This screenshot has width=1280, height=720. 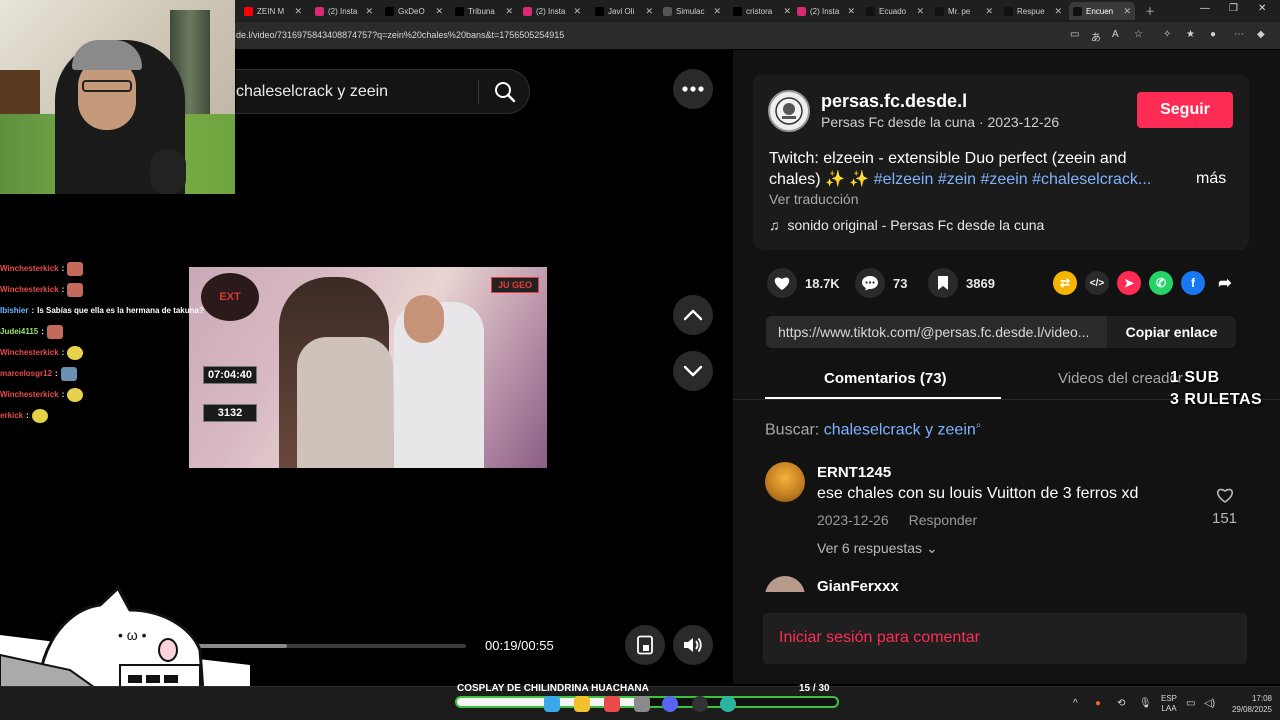 What do you see at coordinates (1098, 703) in the screenshot?
I see `tray-app-icon: ●` at bounding box center [1098, 703].